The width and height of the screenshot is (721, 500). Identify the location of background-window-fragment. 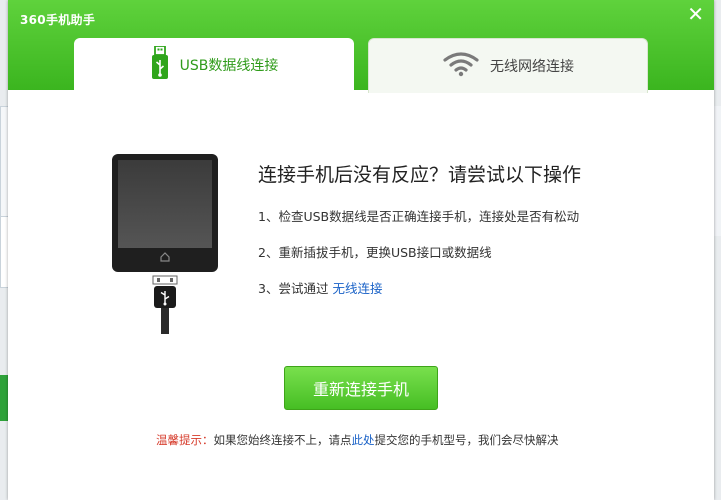
(4, 398).